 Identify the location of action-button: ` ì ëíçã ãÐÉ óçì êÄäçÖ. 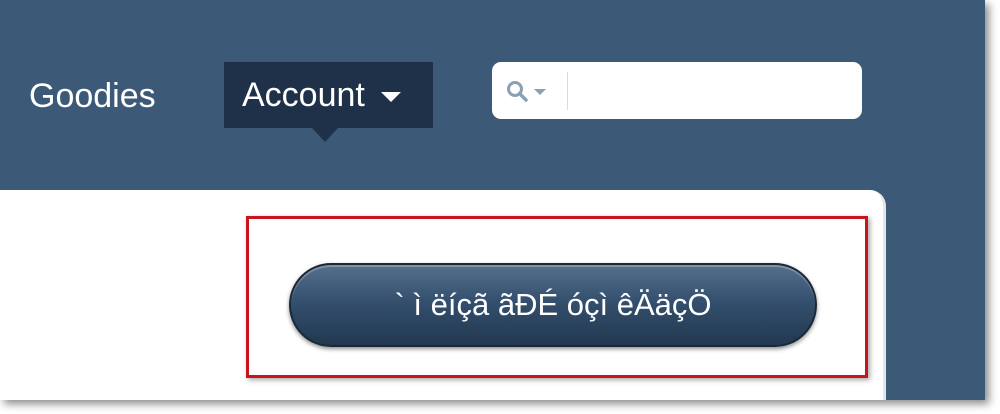
(553, 305).